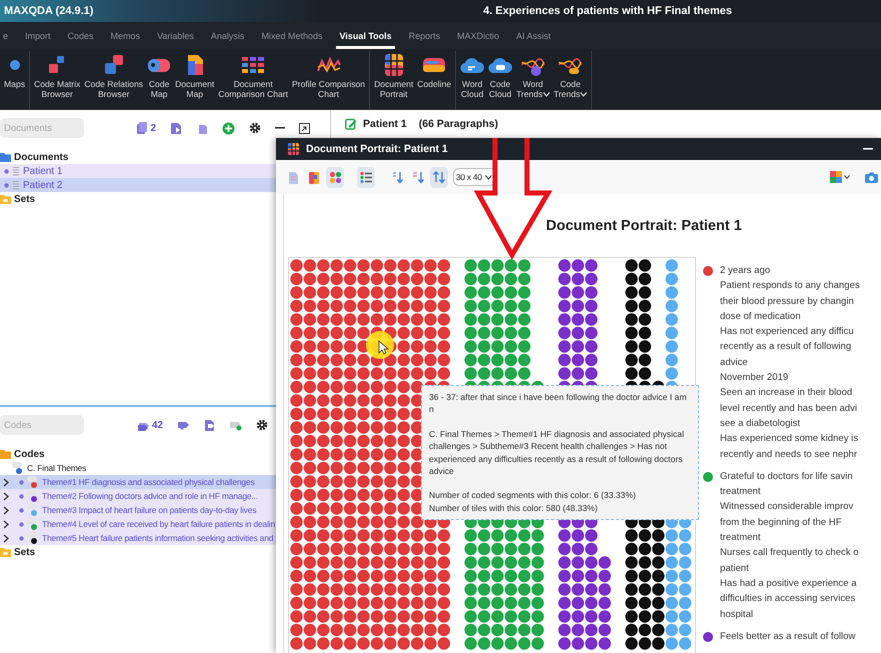 Image resolution: width=881 pixels, height=653 pixels. I want to click on menu-tab: Reports, so click(425, 35).